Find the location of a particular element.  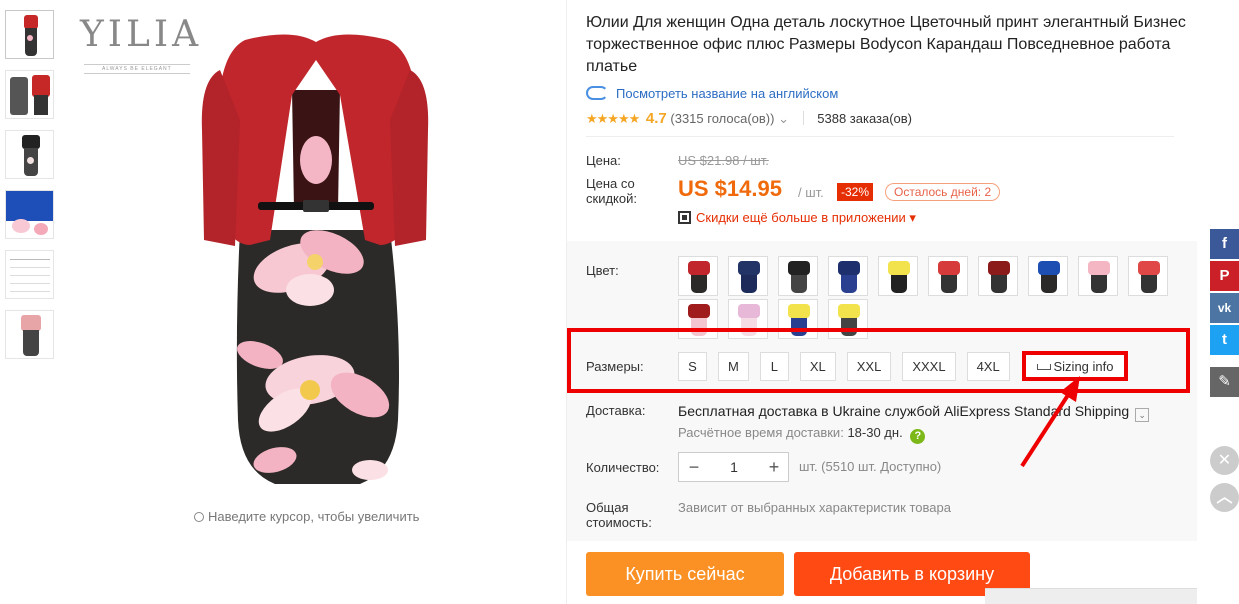

translate-icon is located at coordinates (597, 93).